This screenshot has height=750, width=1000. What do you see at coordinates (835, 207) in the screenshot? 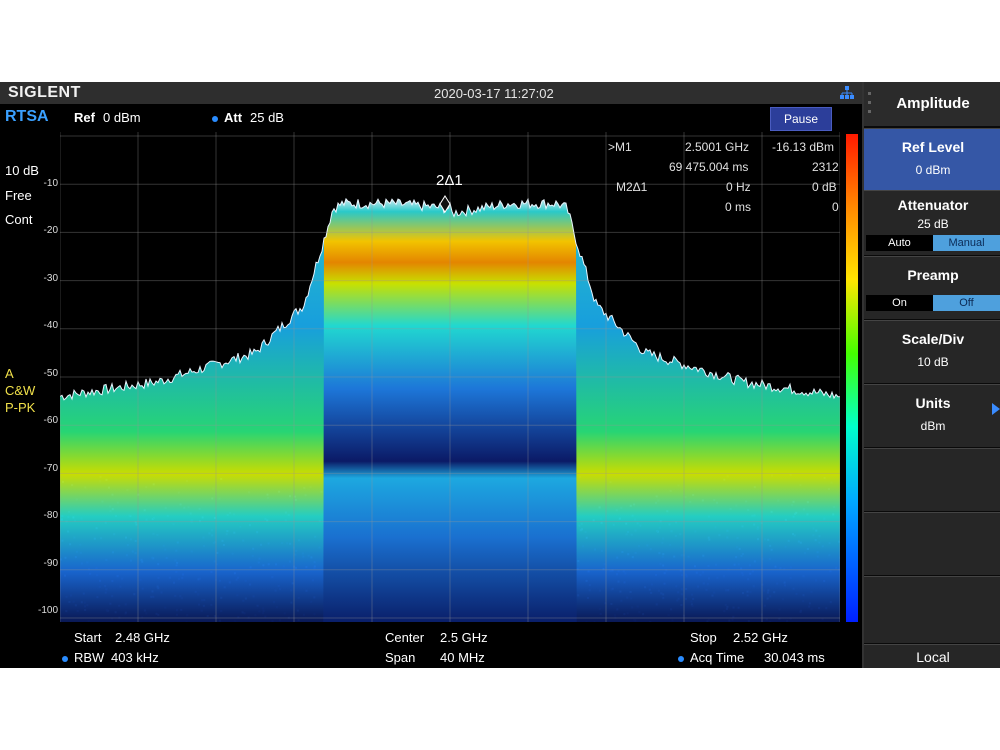
I see `delta-marker-count: 0` at bounding box center [835, 207].